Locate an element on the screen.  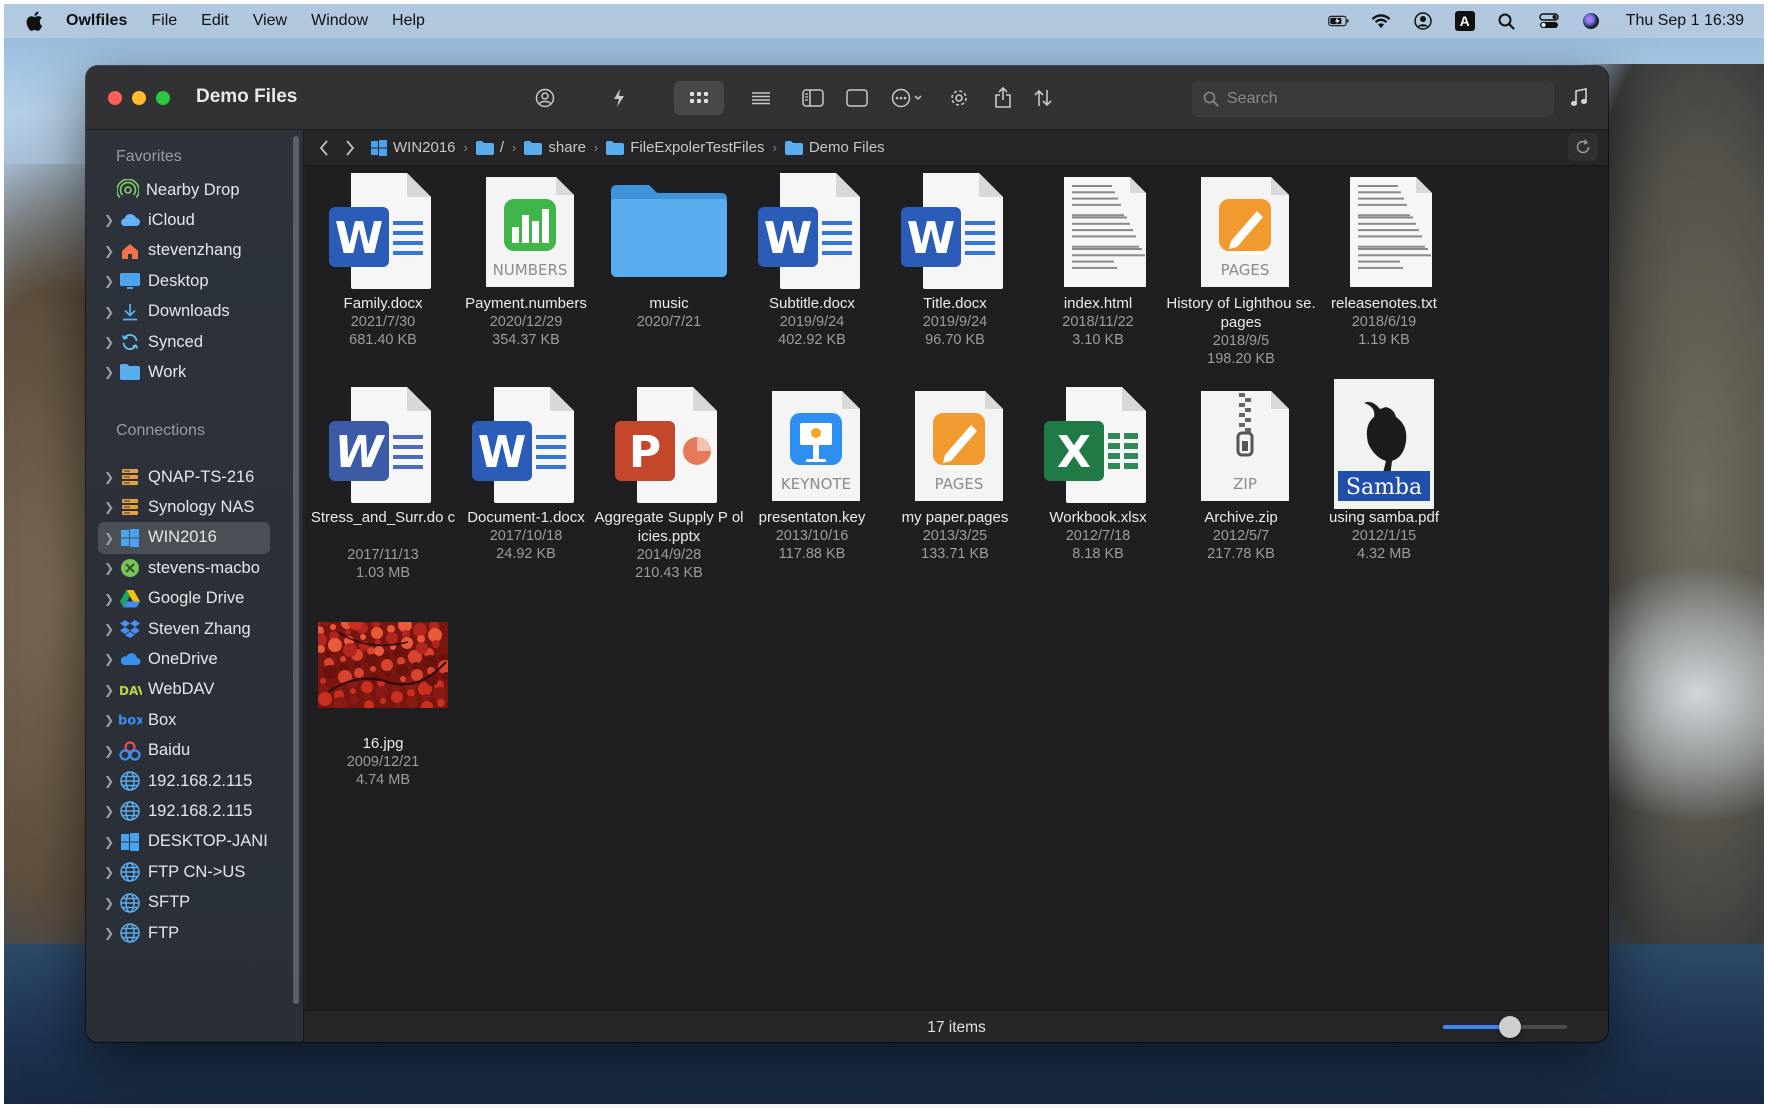
apple-menu-icon is located at coordinates (35, 21).